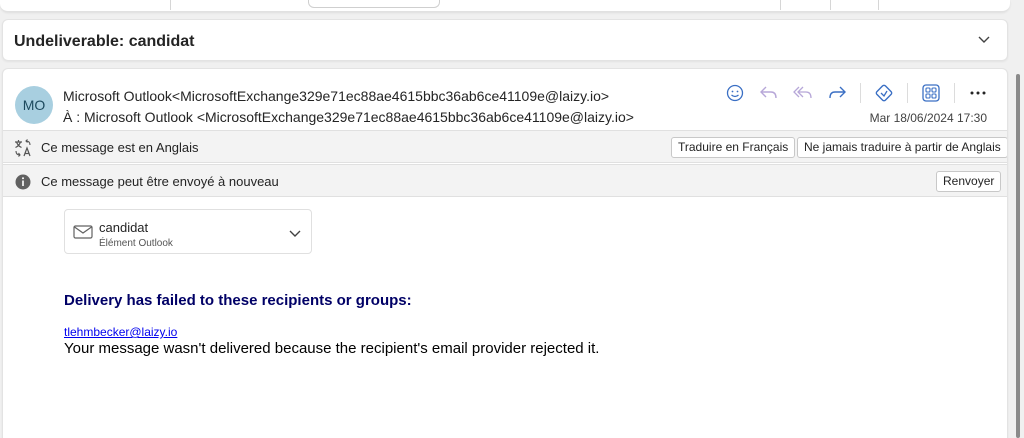 Image resolution: width=1024 pixels, height=438 pixels. I want to click on attachment-card: candidat Élément Outlook, so click(188, 231).